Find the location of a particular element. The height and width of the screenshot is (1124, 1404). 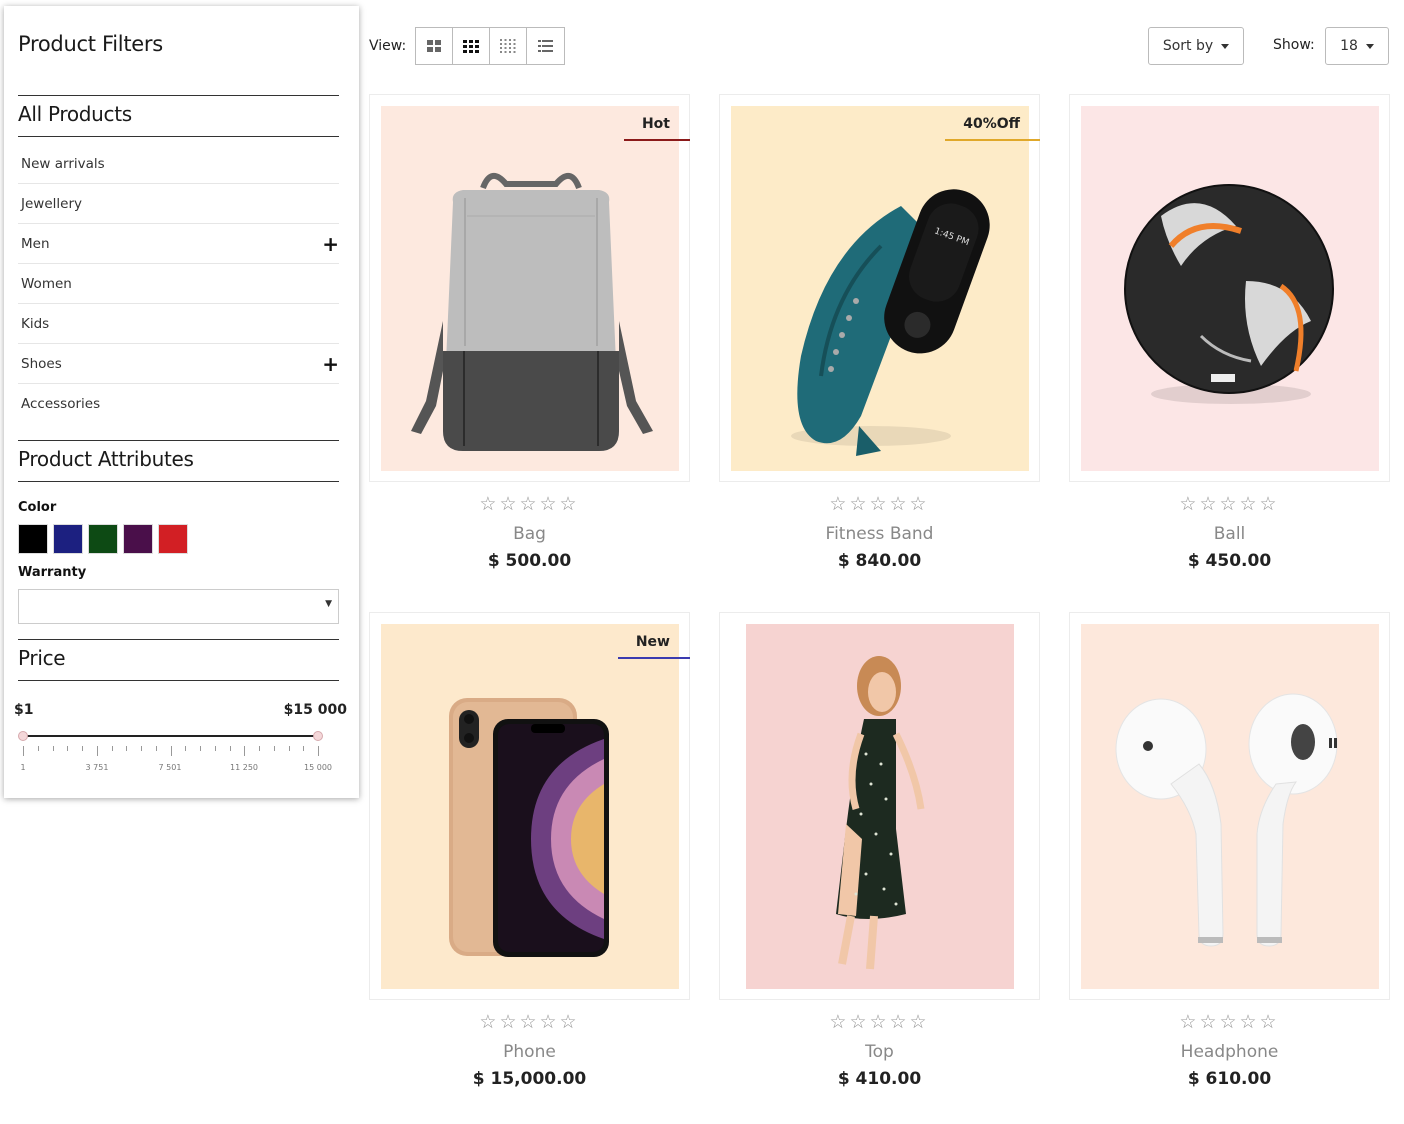

category-item-women: Women is located at coordinates (178, 284).